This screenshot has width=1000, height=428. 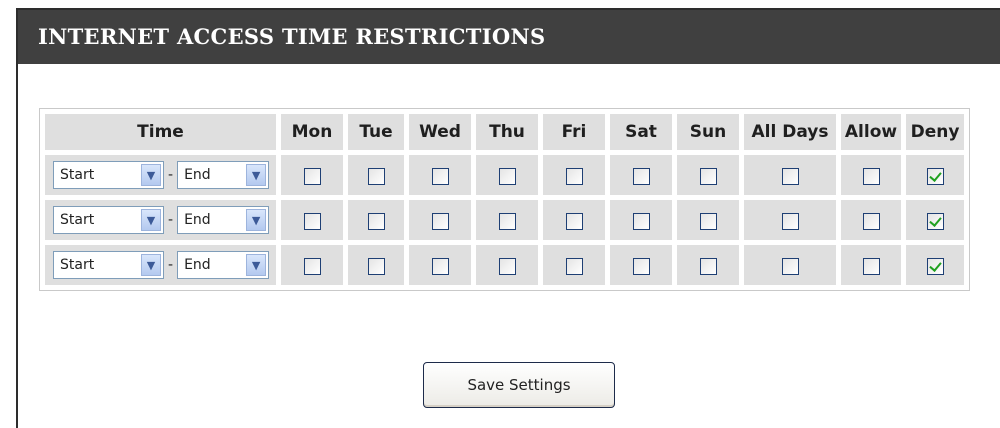 What do you see at coordinates (160, 132) in the screenshot?
I see `column-header-time: Time` at bounding box center [160, 132].